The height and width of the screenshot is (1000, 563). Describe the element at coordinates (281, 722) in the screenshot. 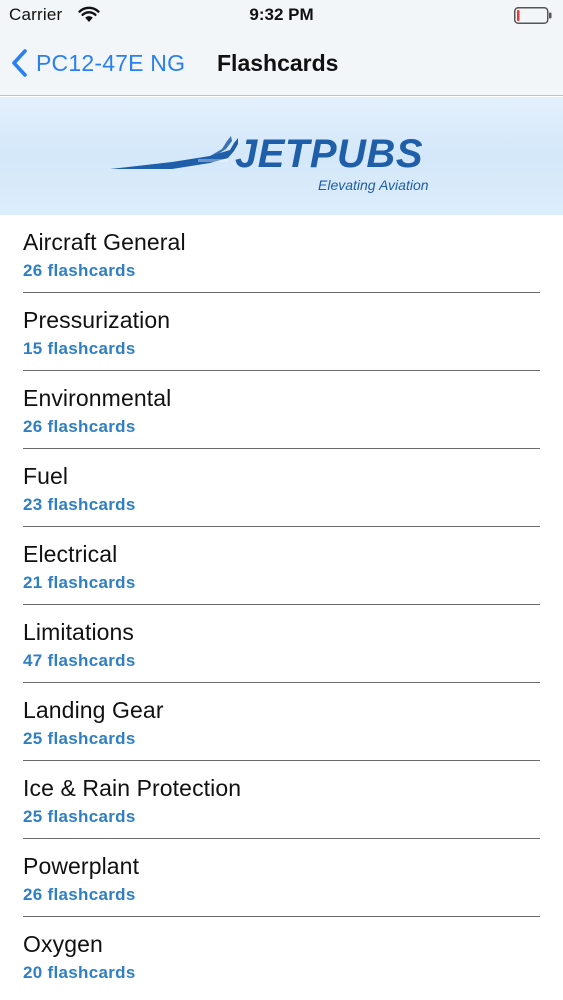

I see `list-item: Landing Gear 25 flashcards` at that location.